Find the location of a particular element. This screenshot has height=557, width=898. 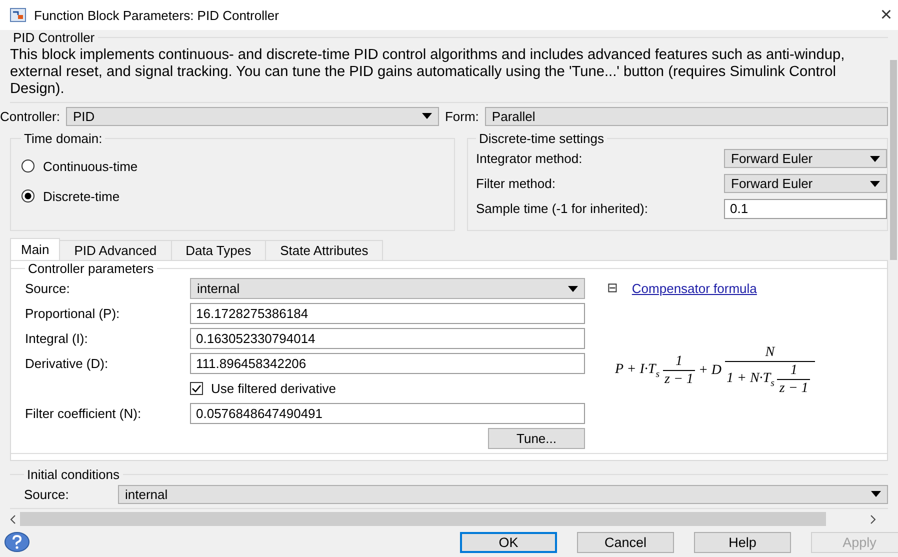

field-label: Proportional (P): is located at coordinates (73, 314).